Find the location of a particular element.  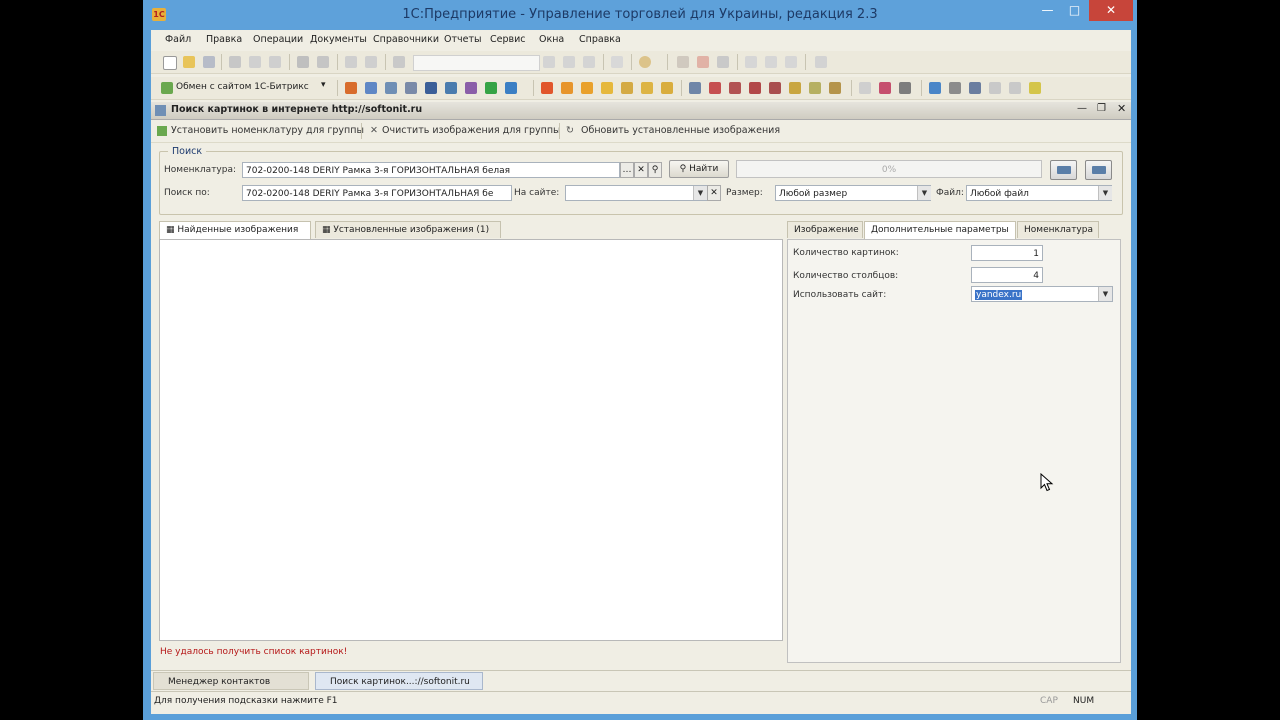

find-icon is located at coordinates (399, 62).